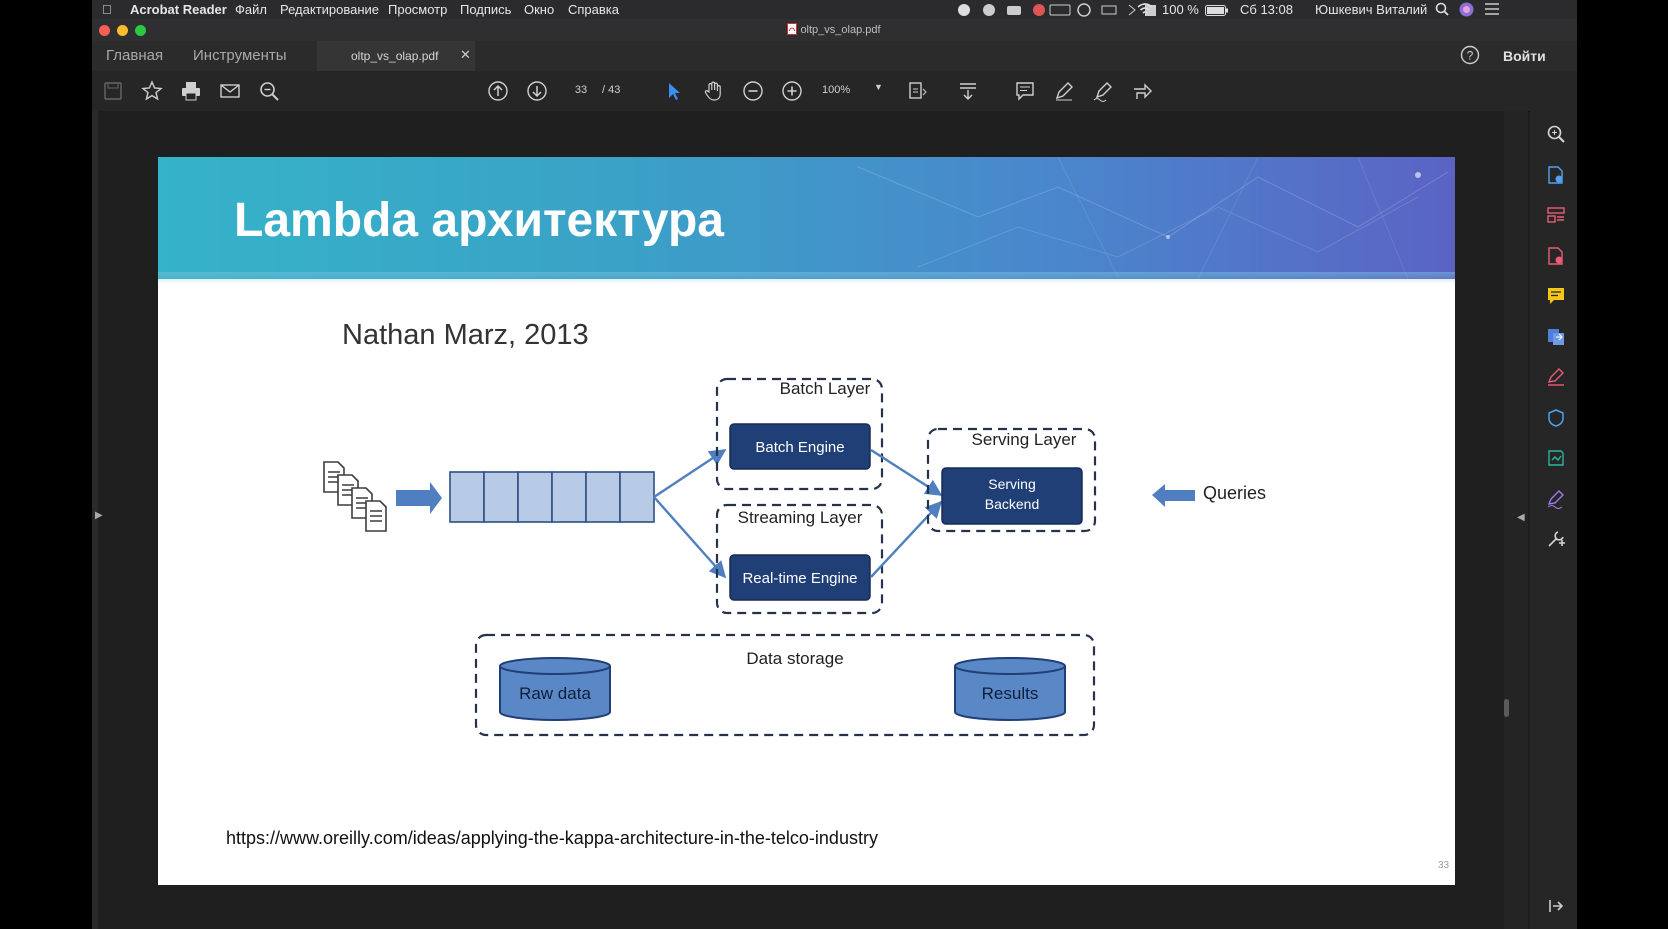 Image resolution: width=1668 pixels, height=929 pixels. I want to click on find-icon, so click(269, 91).